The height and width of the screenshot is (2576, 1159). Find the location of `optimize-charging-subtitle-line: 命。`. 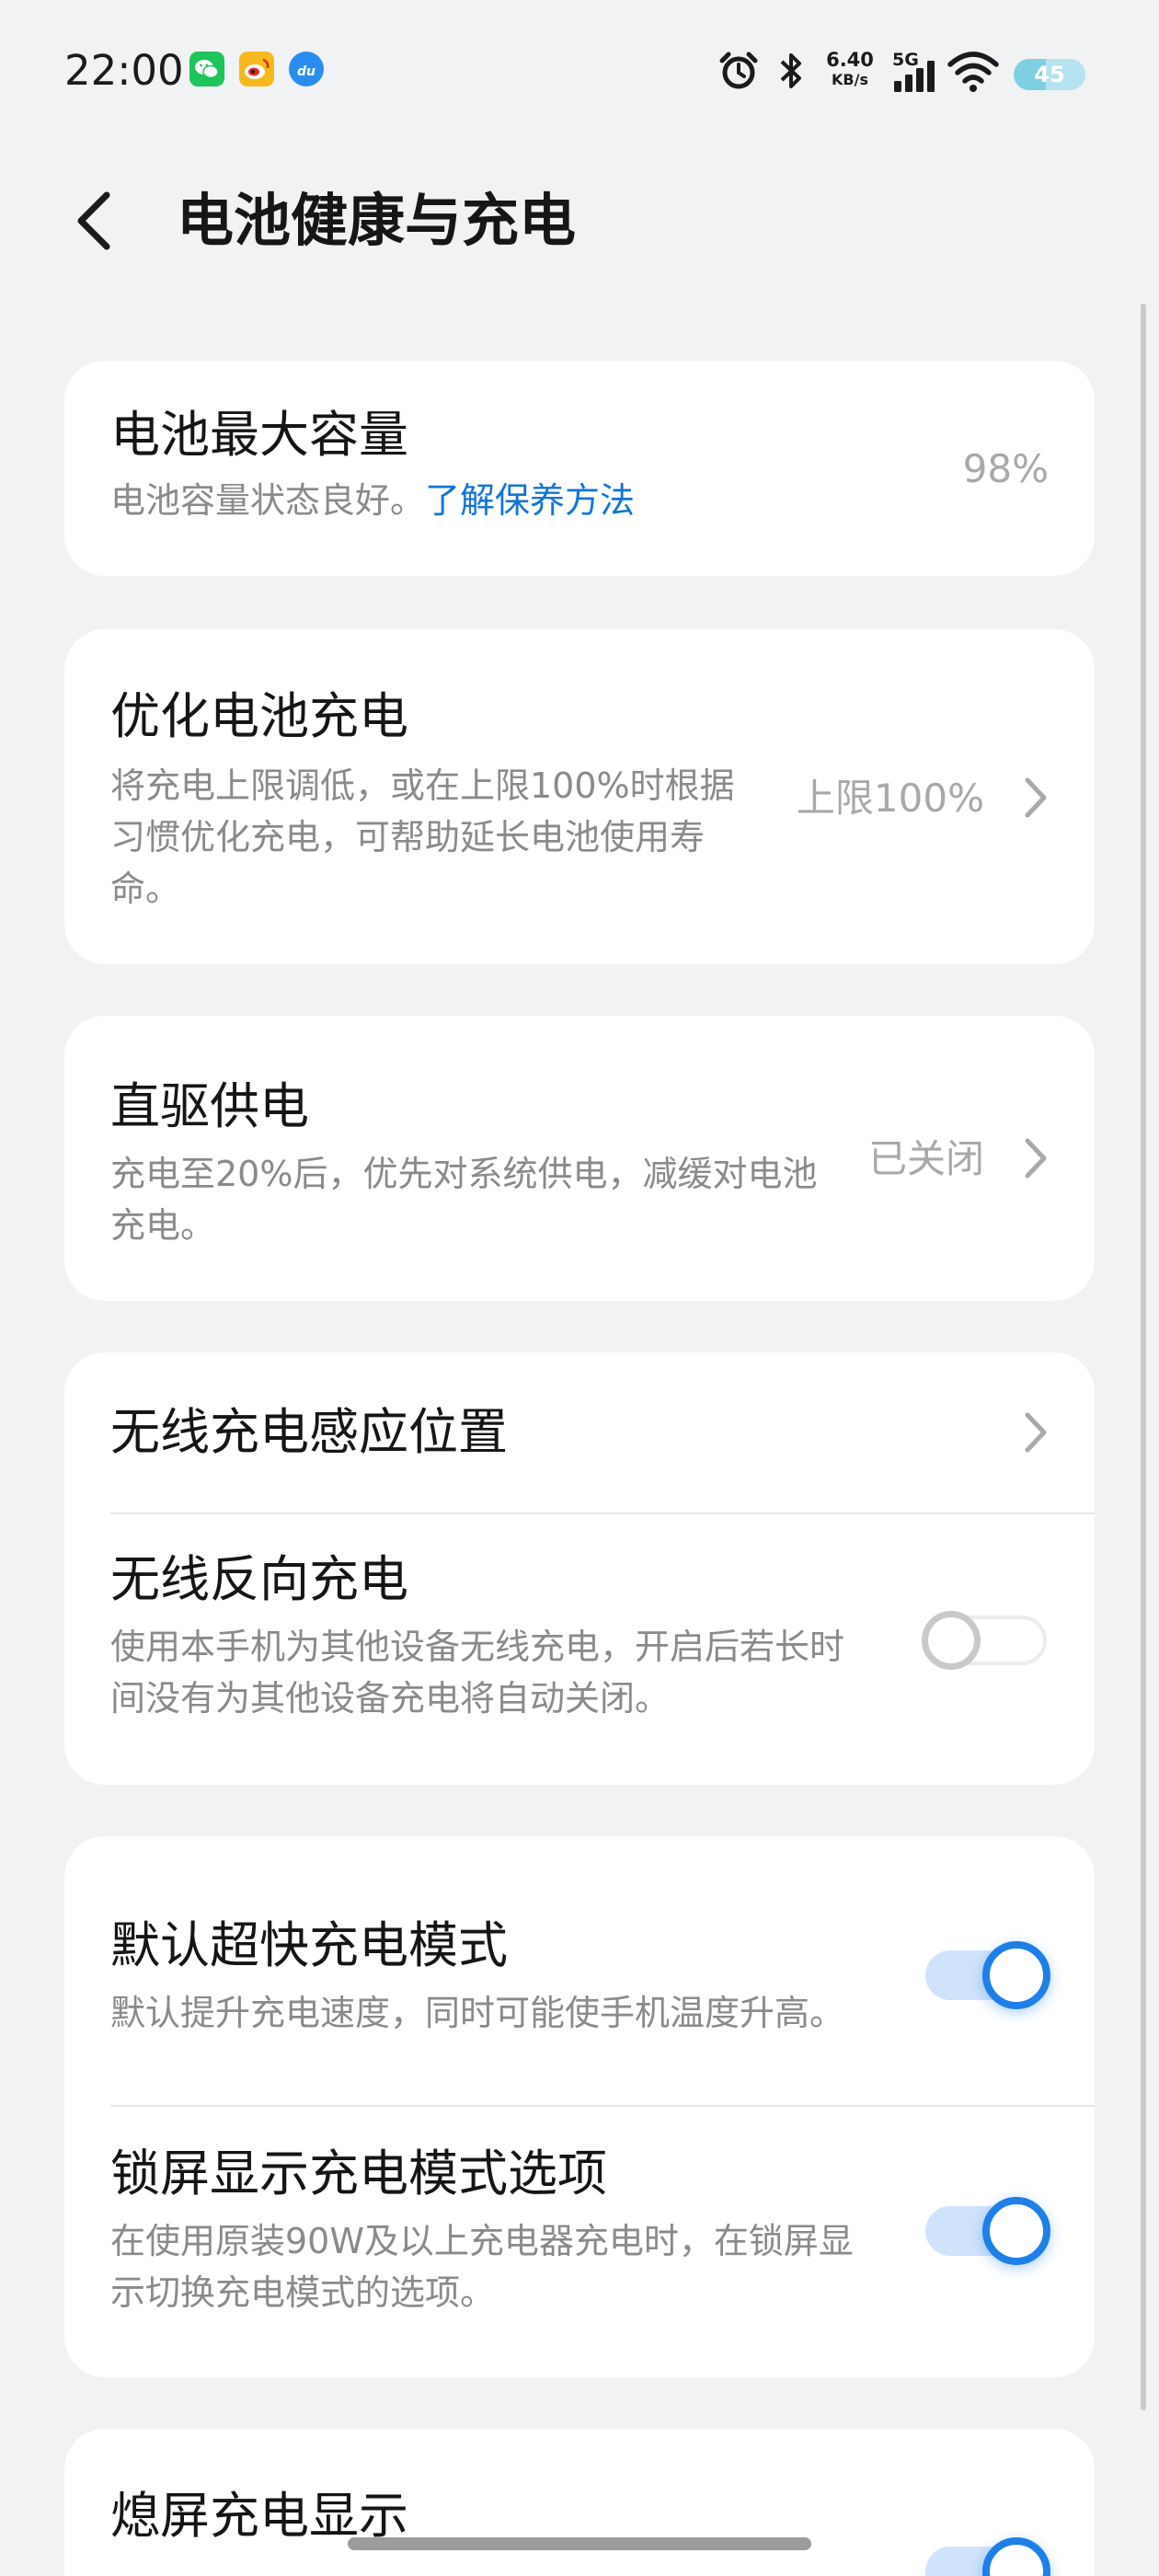

optimize-charging-subtitle-line: 命。 is located at coordinates (145, 888).